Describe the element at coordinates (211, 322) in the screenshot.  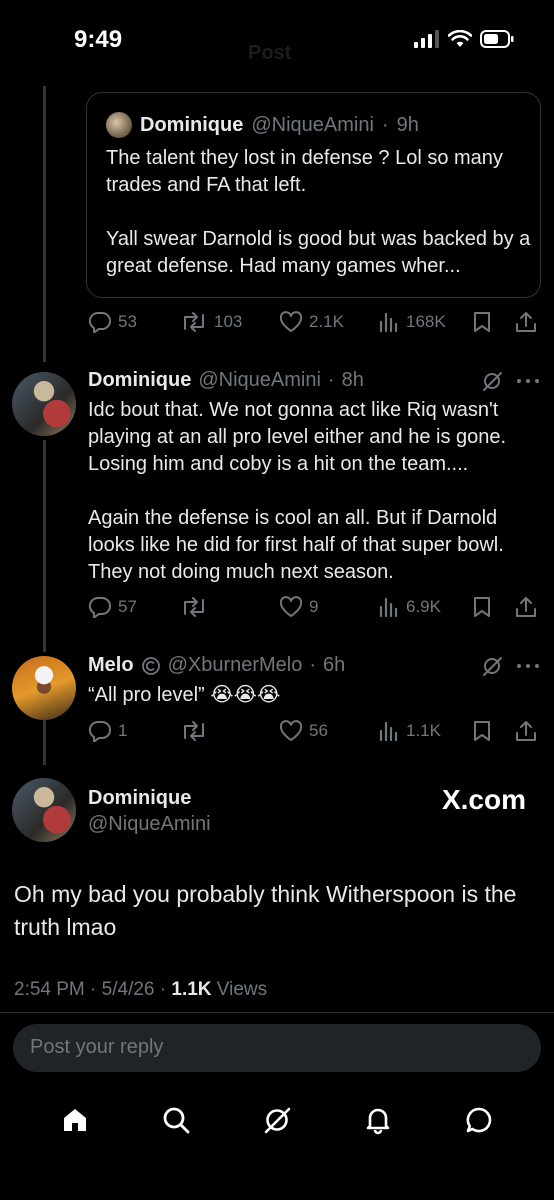
I see `repost-button: 103` at that location.